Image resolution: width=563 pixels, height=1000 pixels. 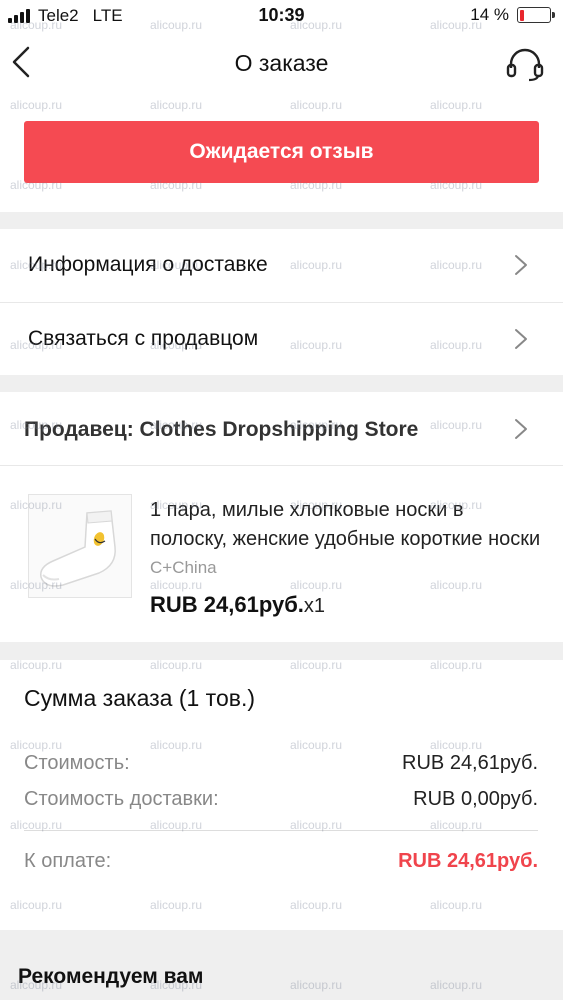 I want to click on status-bar: Tele2 LTE 10:39 14 %, so click(x=281, y=16).